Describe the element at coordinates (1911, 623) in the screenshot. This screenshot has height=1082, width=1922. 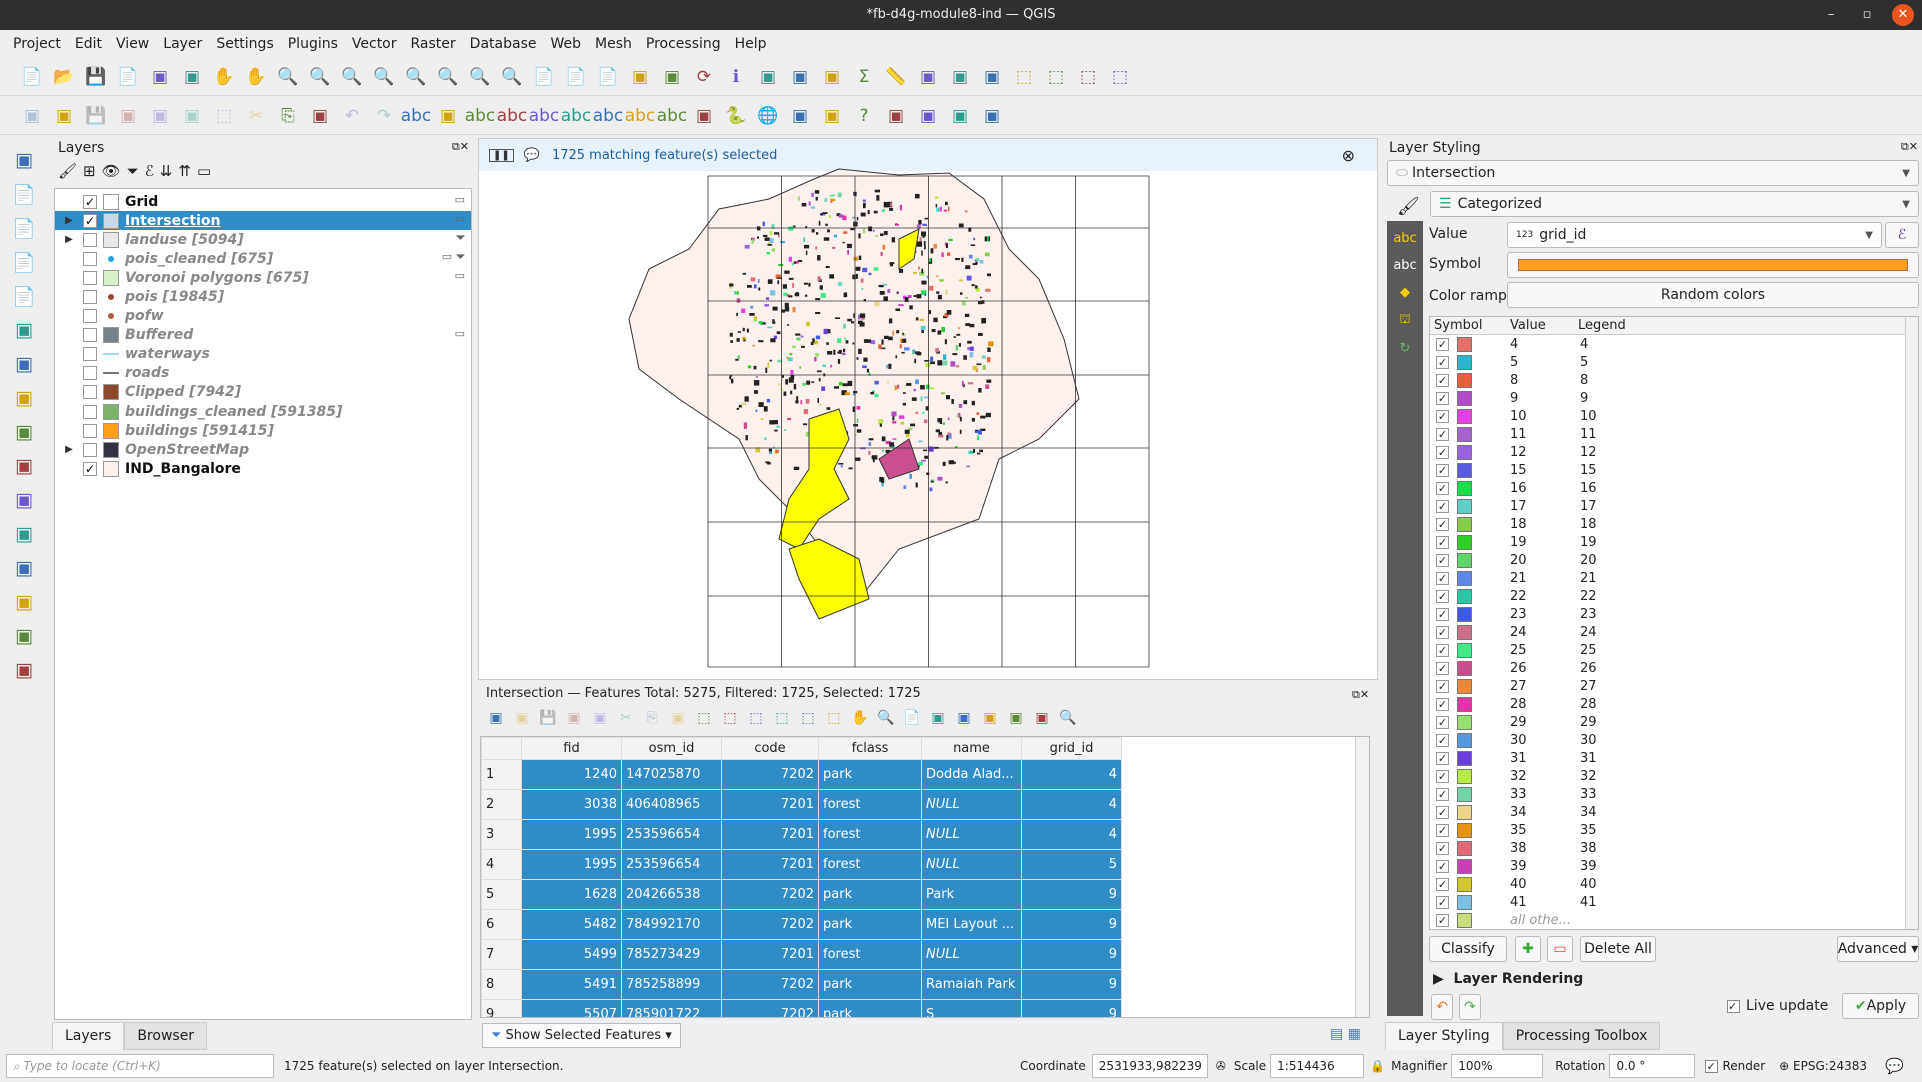
I see `legend-scrollbar` at that location.